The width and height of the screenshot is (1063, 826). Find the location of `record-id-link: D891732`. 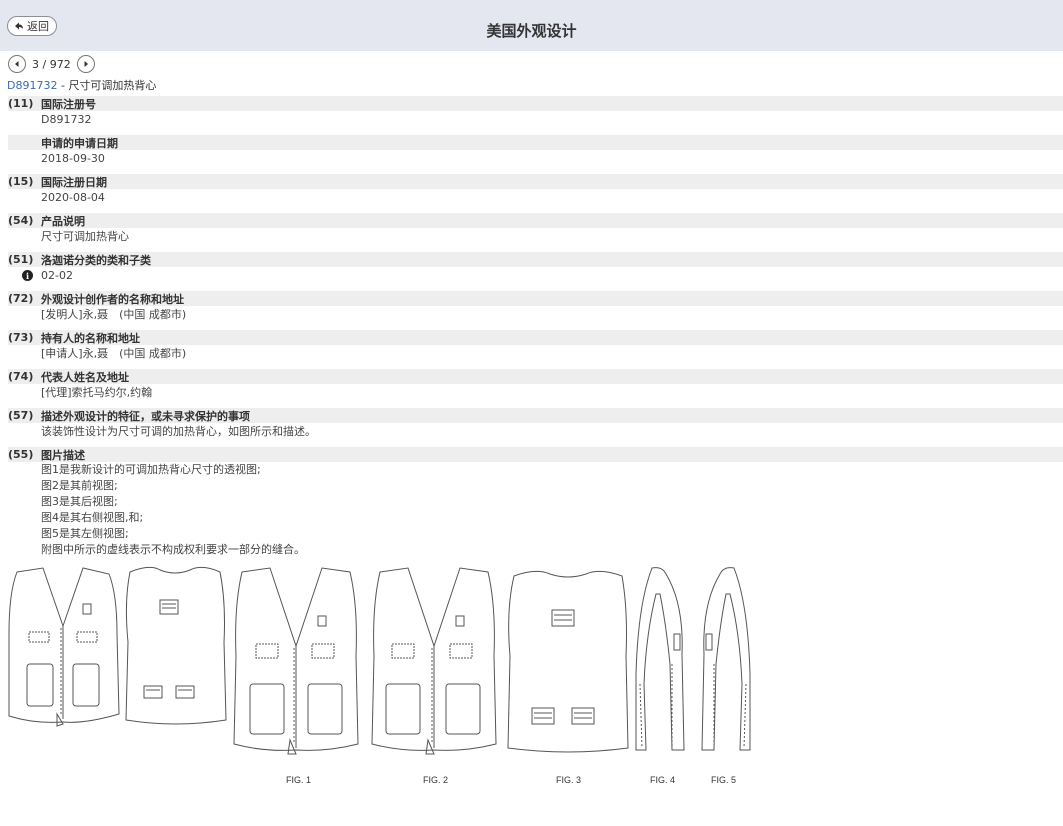

record-id-link: D891732 is located at coordinates (32, 85).